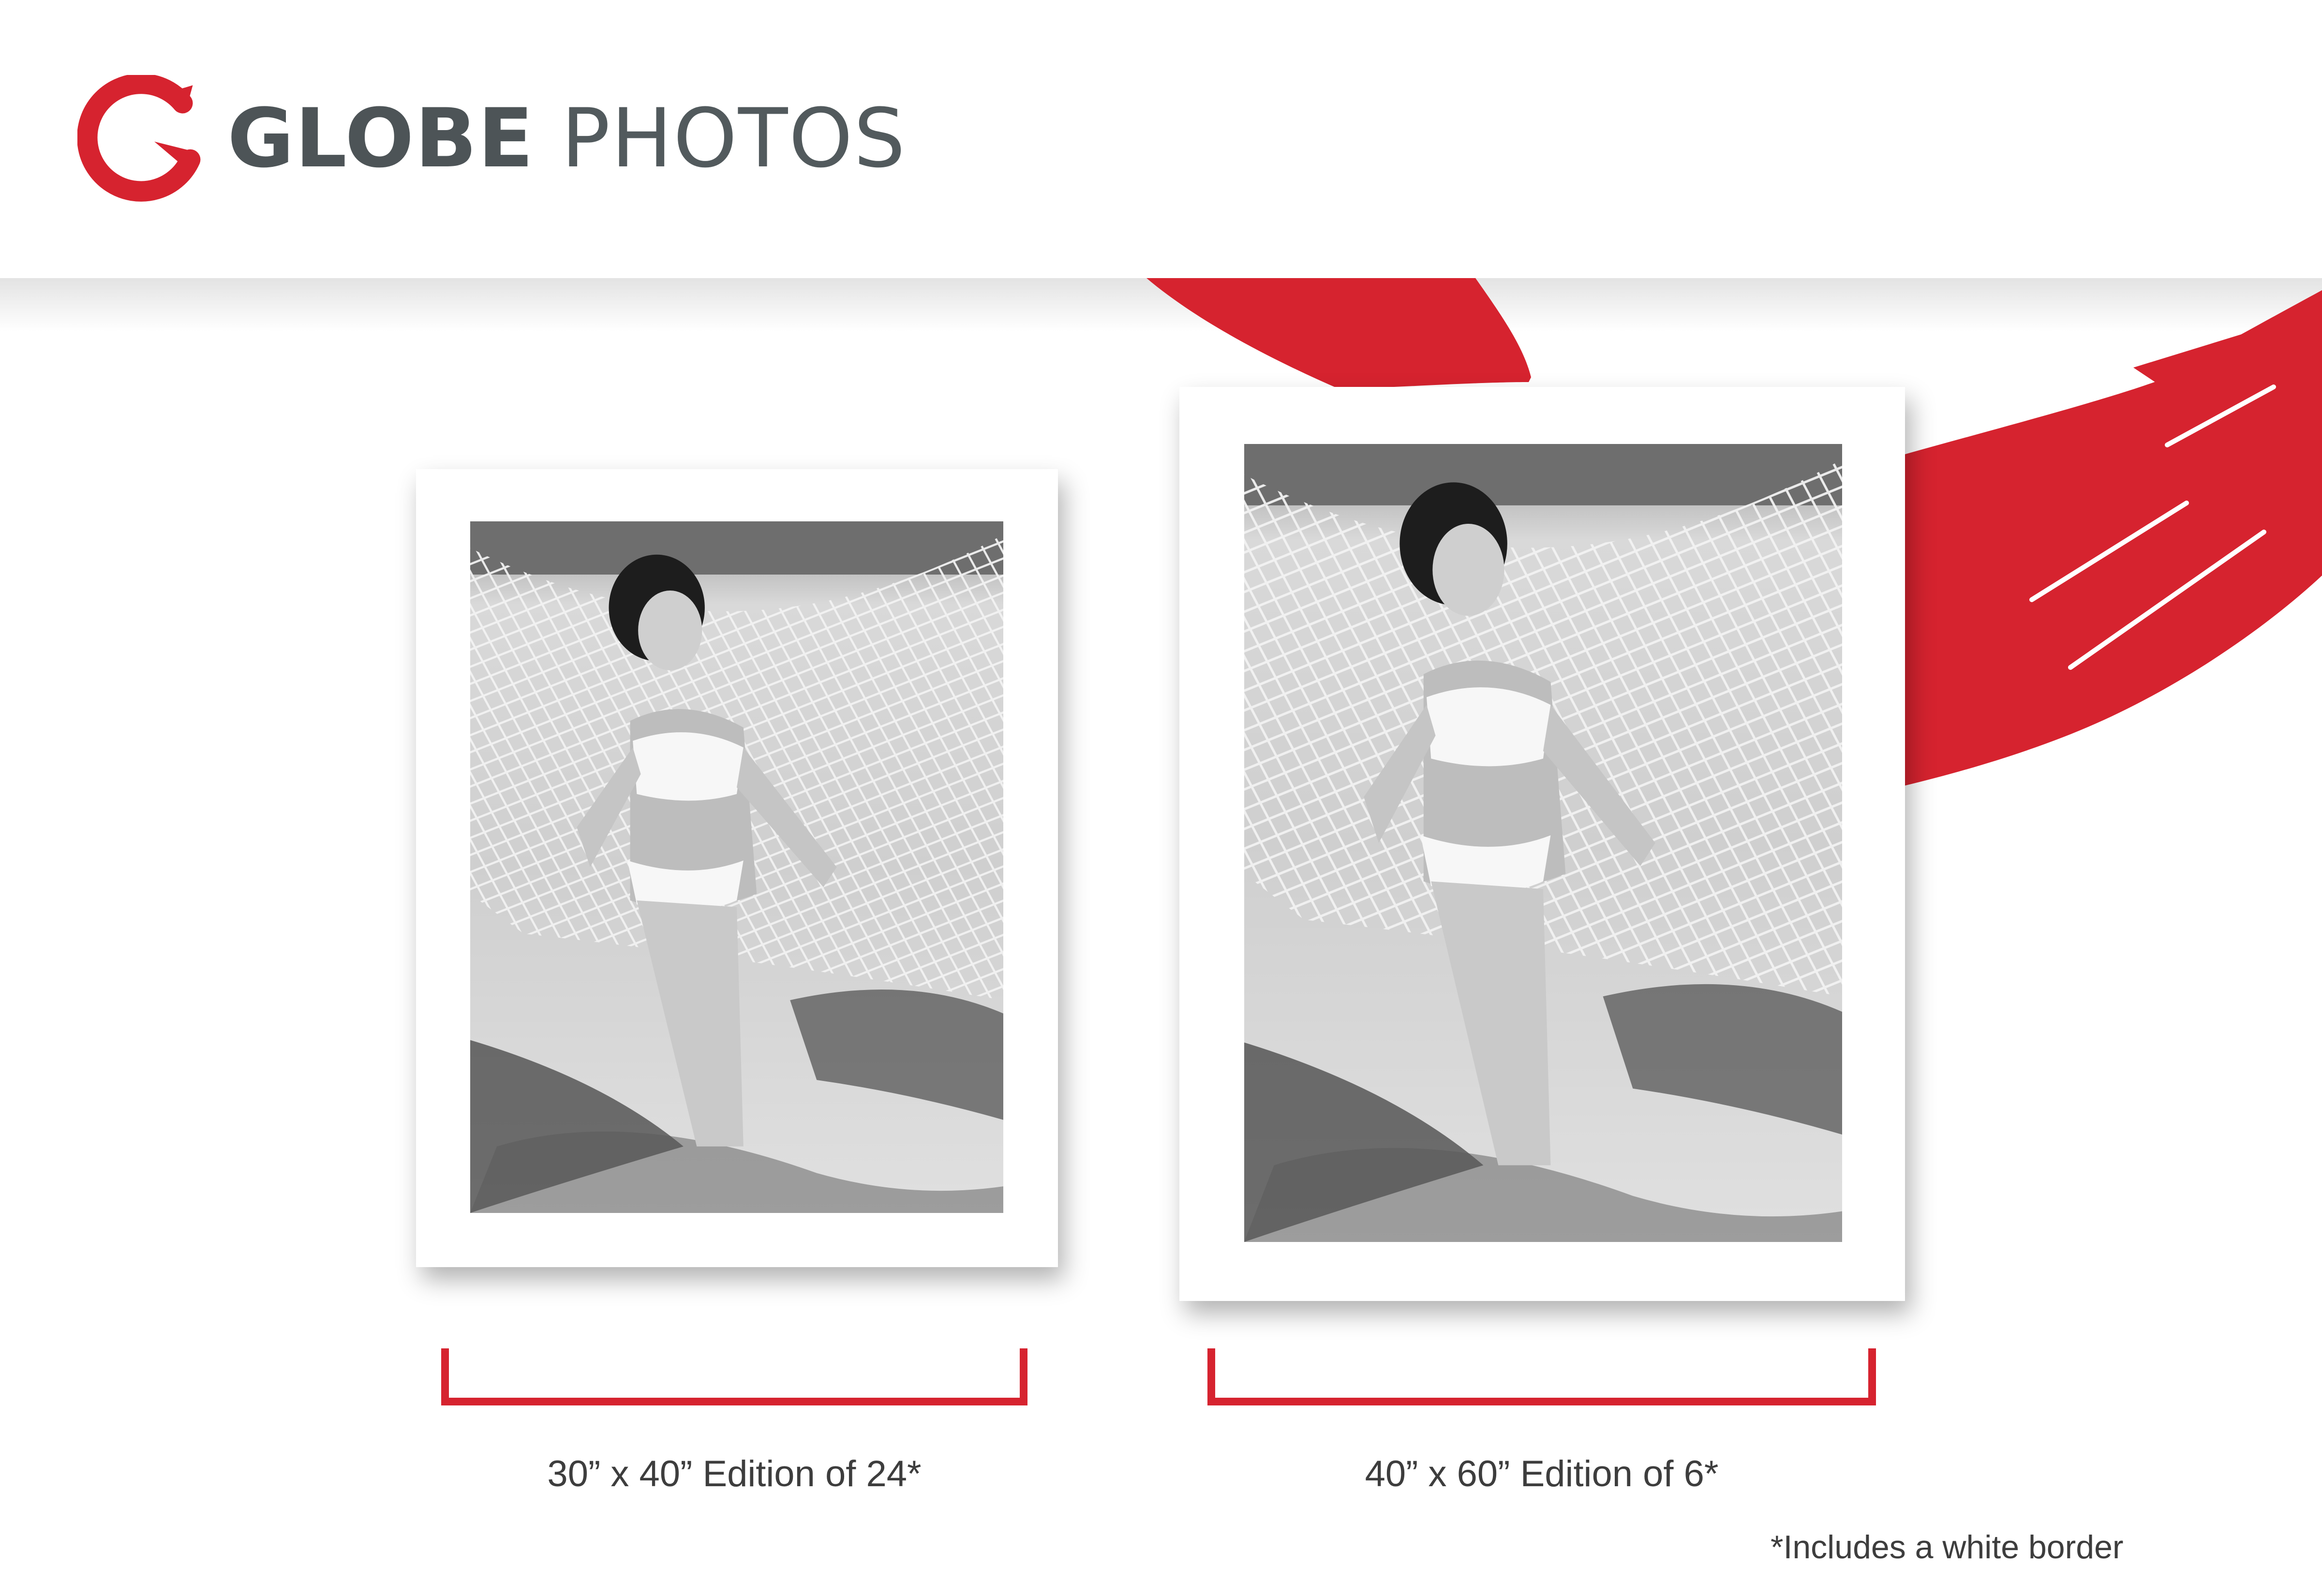 Image resolution: width=2322 pixels, height=1596 pixels. I want to click on size-bracket-40x60, so click(1541, 1376).